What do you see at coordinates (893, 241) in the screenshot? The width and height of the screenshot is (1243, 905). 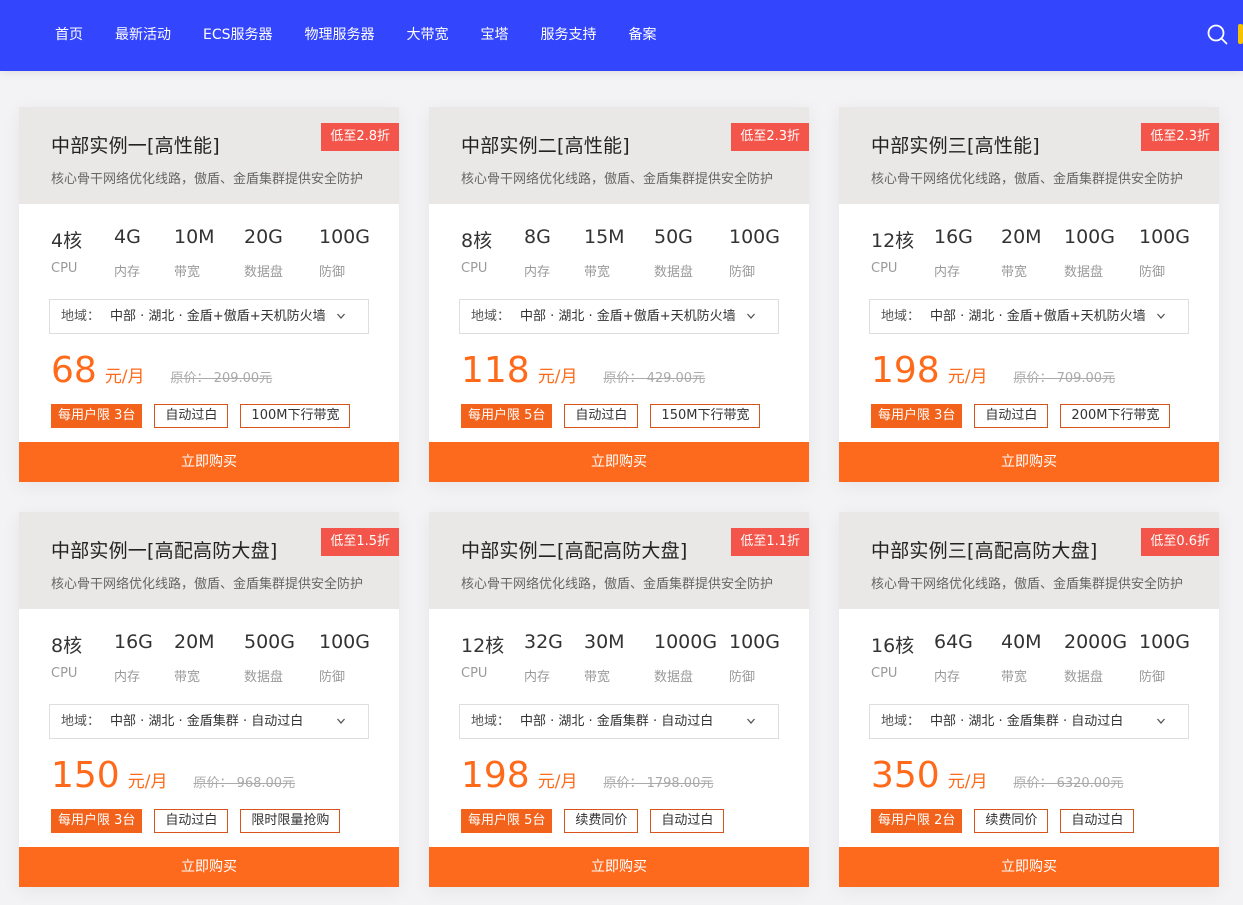 I see `spec-value: 12核` at bounding box center [893, 241].